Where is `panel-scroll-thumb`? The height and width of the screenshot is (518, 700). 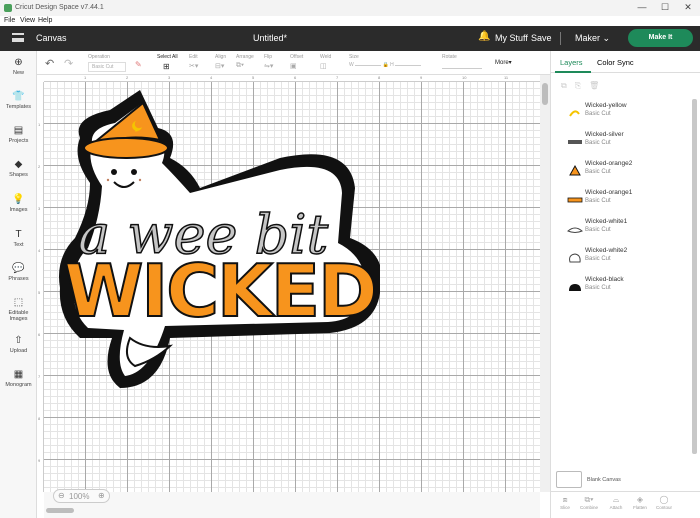 panel-scroll-thumb is located at coordinates (694, 276).